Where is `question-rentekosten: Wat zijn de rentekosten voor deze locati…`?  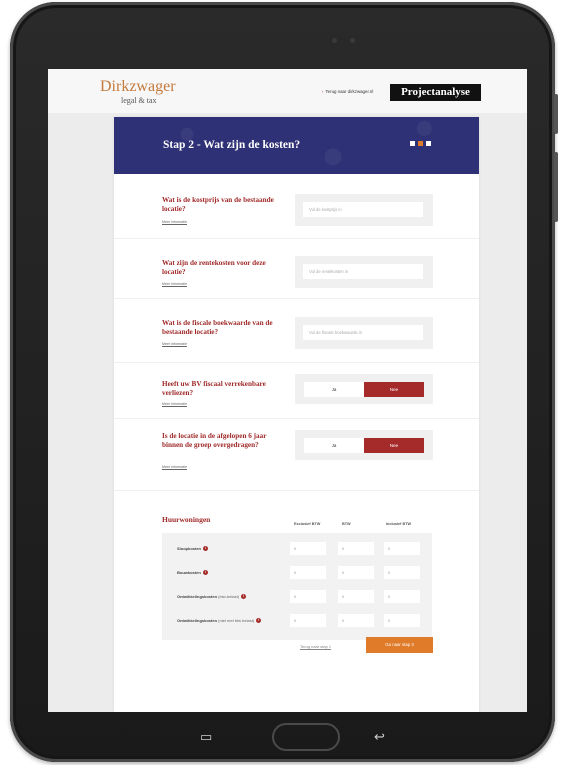 question-rentekosten: Wat zijn de rentekosten voor deze locati… is located at coordinates (296, 268).